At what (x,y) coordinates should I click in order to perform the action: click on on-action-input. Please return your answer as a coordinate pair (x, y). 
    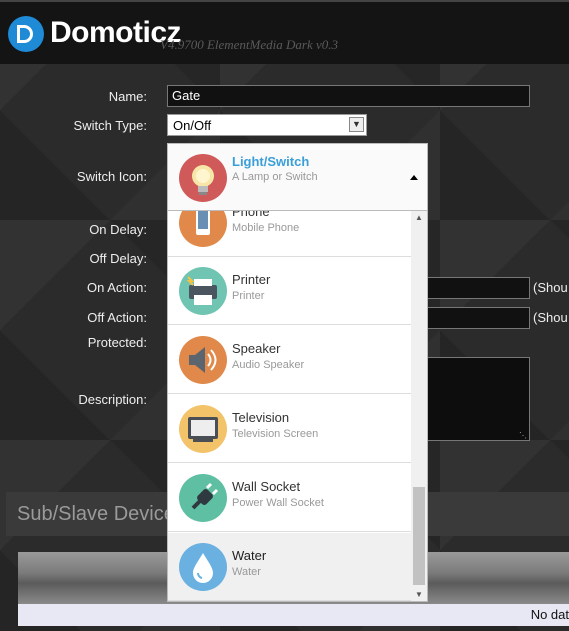
    Looking at the image, I should click on (477, 288).